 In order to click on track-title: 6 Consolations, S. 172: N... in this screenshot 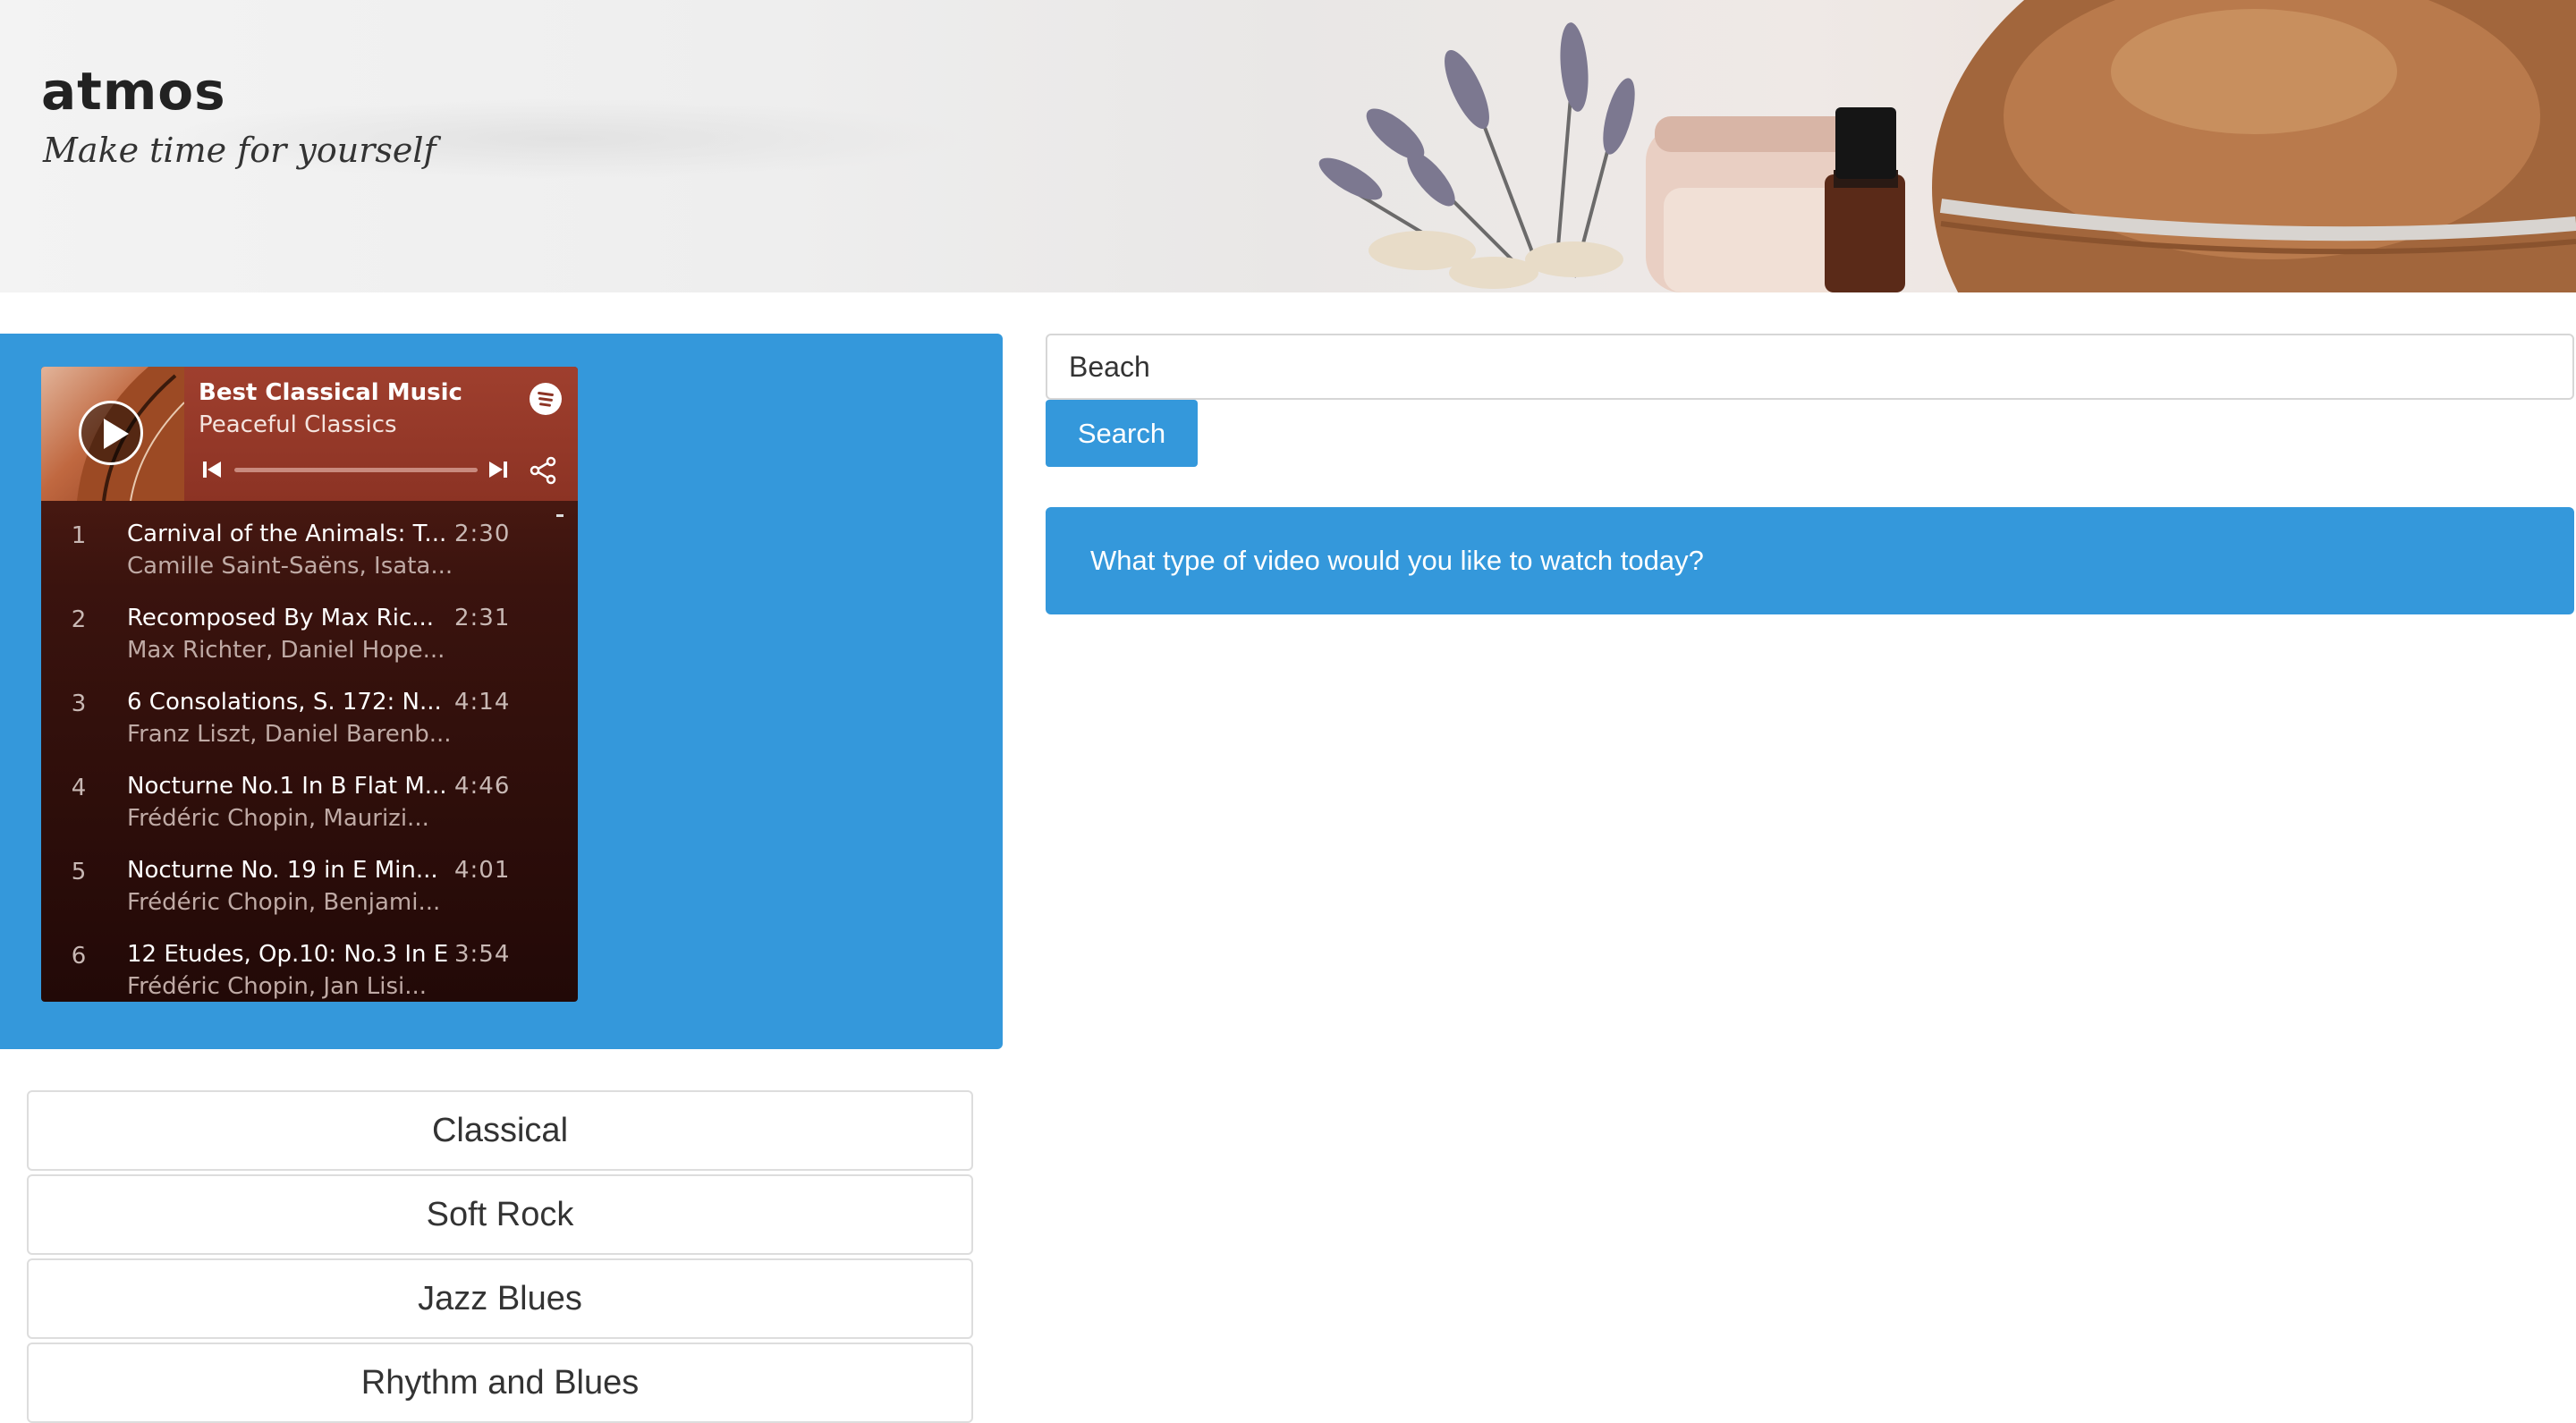, I will do `click(284, 702)`.